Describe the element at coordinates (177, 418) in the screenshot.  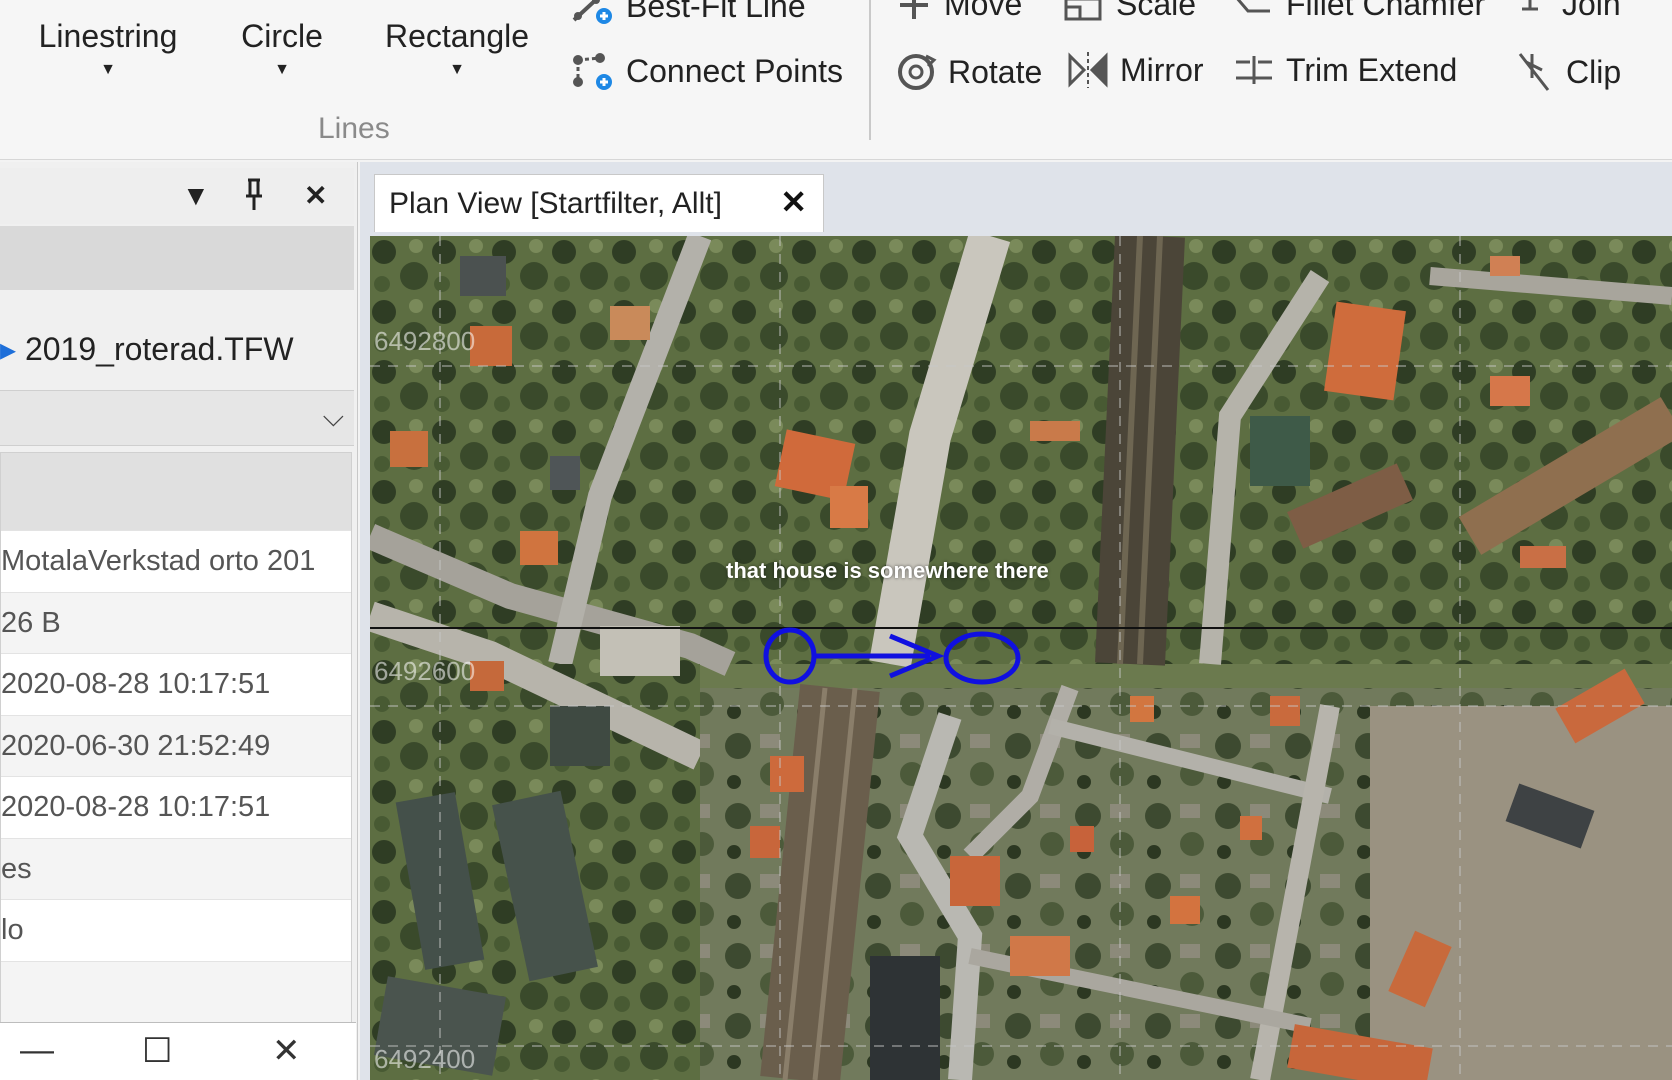
I see `property-selector-dropdown: ⌵` at that location.